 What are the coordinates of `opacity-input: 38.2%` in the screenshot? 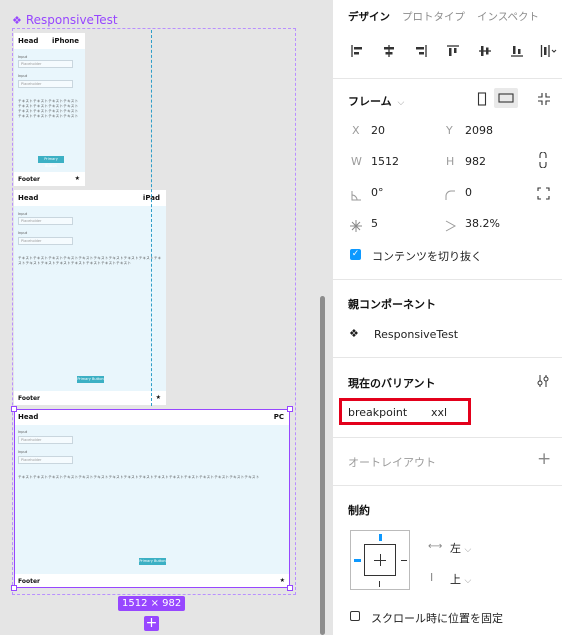 It's located at (482, 223).